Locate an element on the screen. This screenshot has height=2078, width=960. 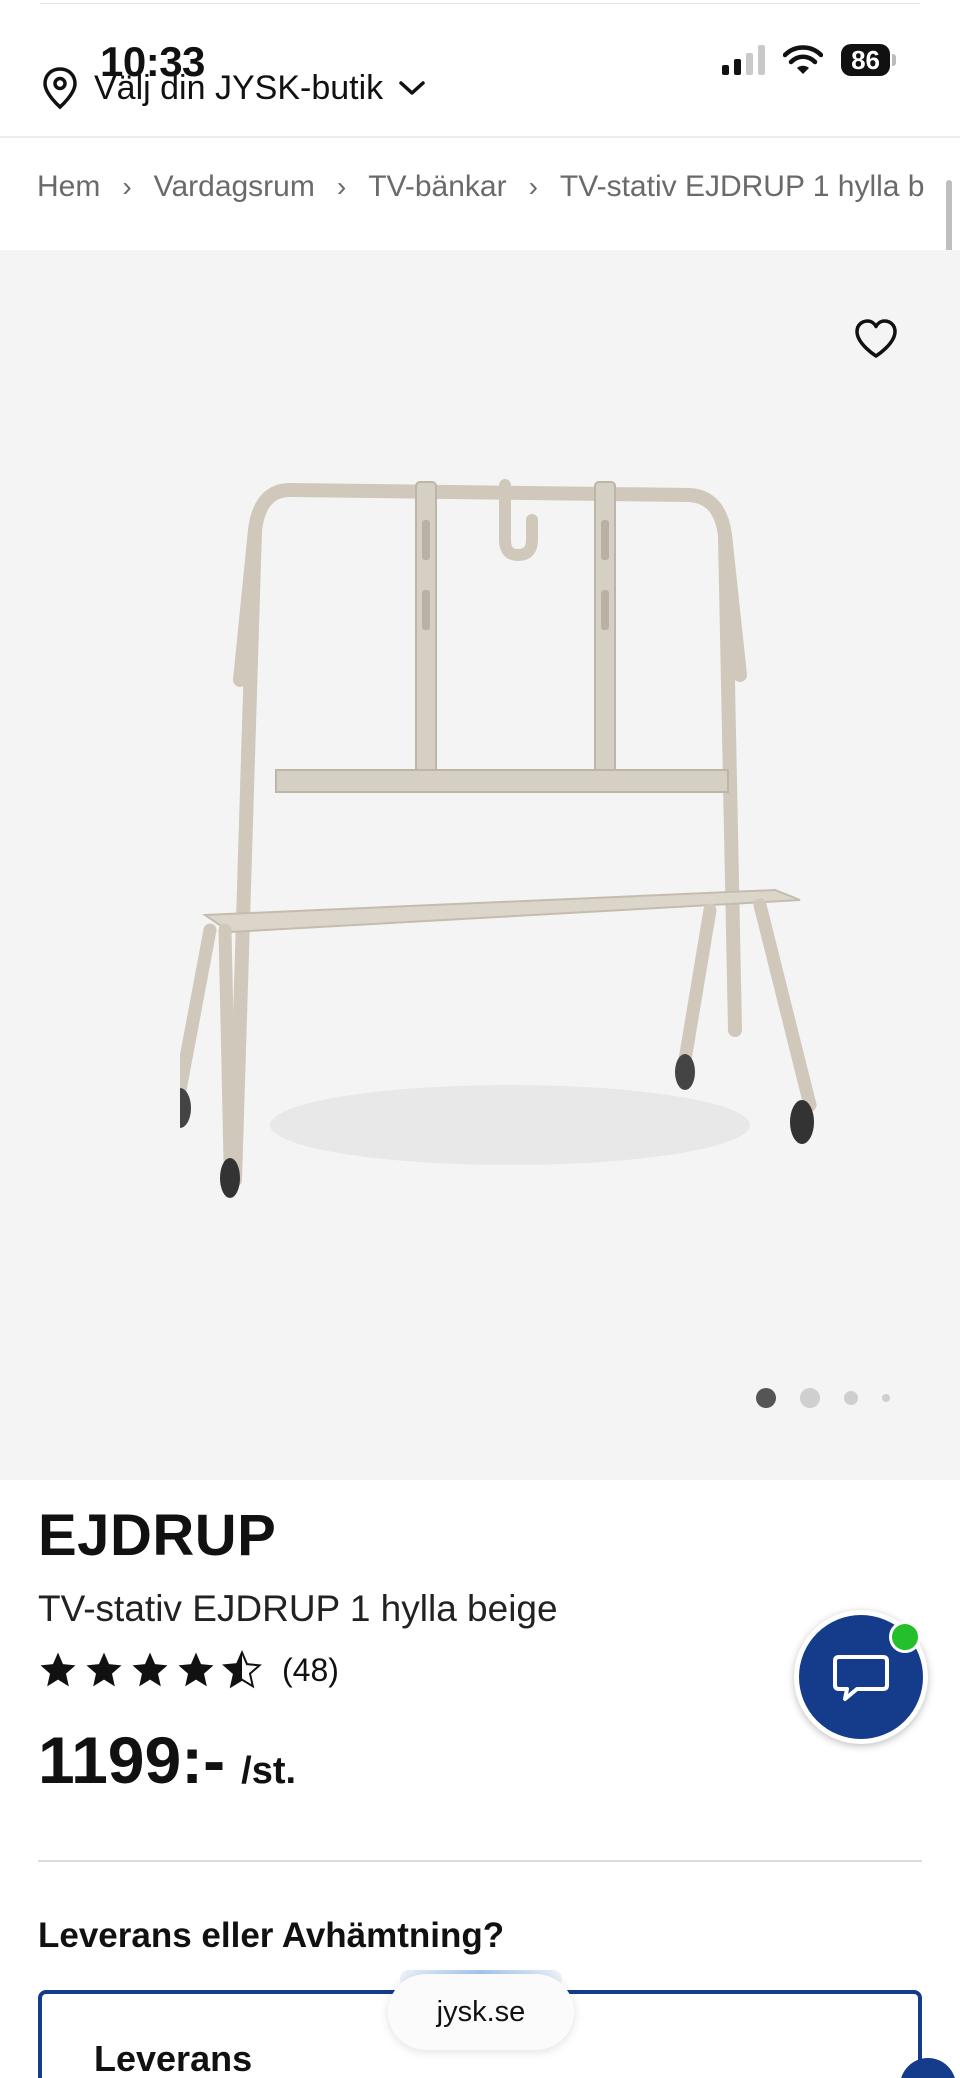
status-icons: 86 is located at coordinates (809, 60).